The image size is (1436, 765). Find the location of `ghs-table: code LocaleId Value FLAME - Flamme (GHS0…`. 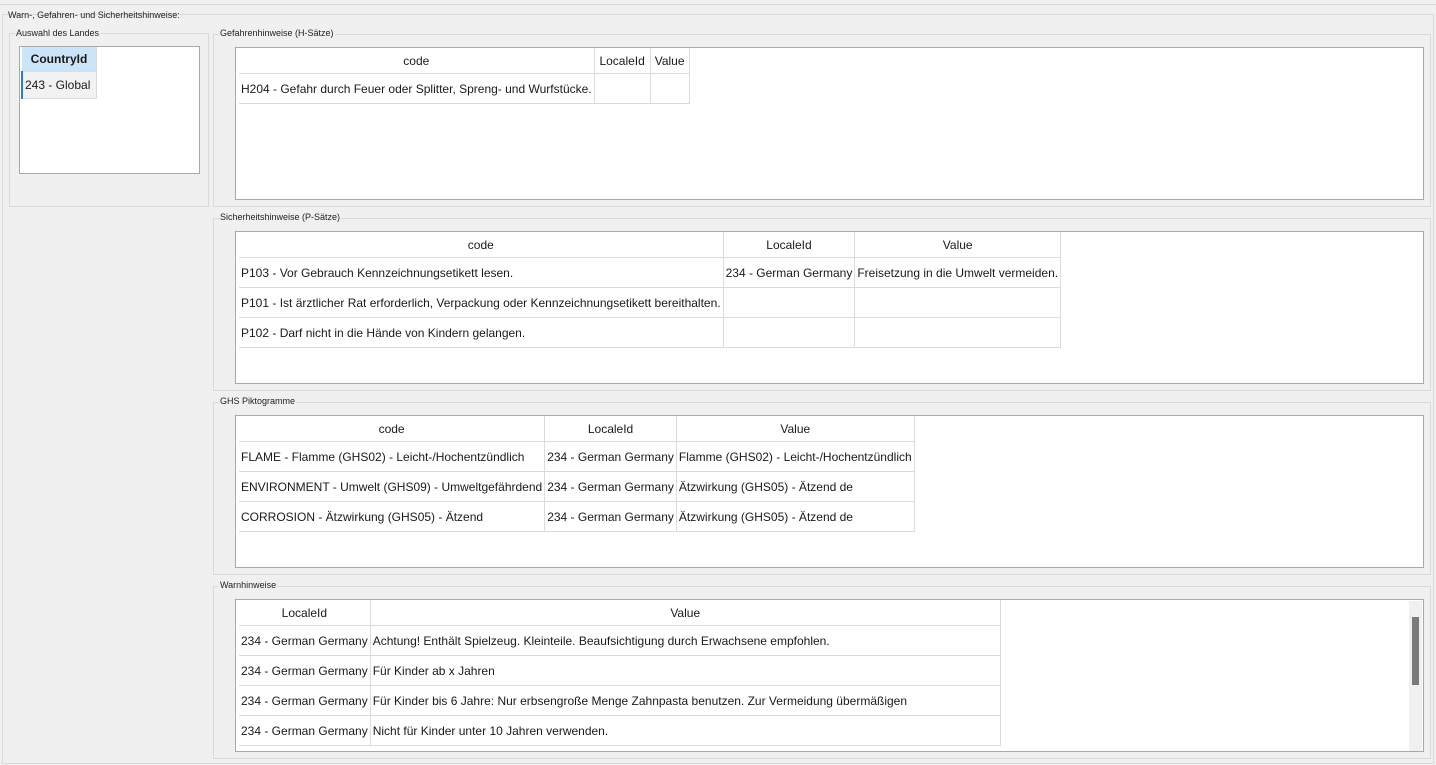

ghs-table: code LocaleId Value FLAME - Flamme (GHS0… is located at coordinates (577, 474).